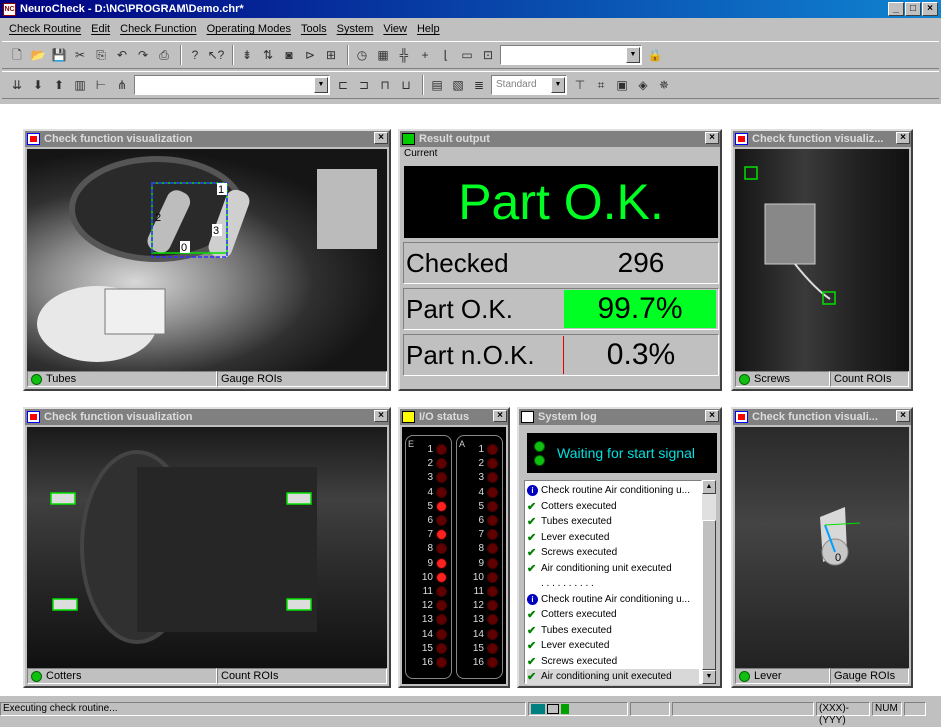 Image resolution: width=941 pixels, height=727 pixels. Describe the element at coordinates (80, 55) in the screenshot. I see `cut-icon: ✂` at that location.